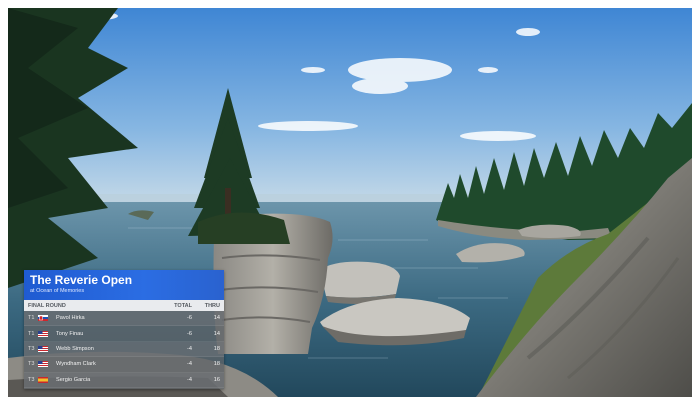 The width and height of the screenshot is (693, 397). What do you see at coordinates (47, 305) in the screenshot?
I see `round-label: FINAL ROUND` at bounding box center [47, 305].